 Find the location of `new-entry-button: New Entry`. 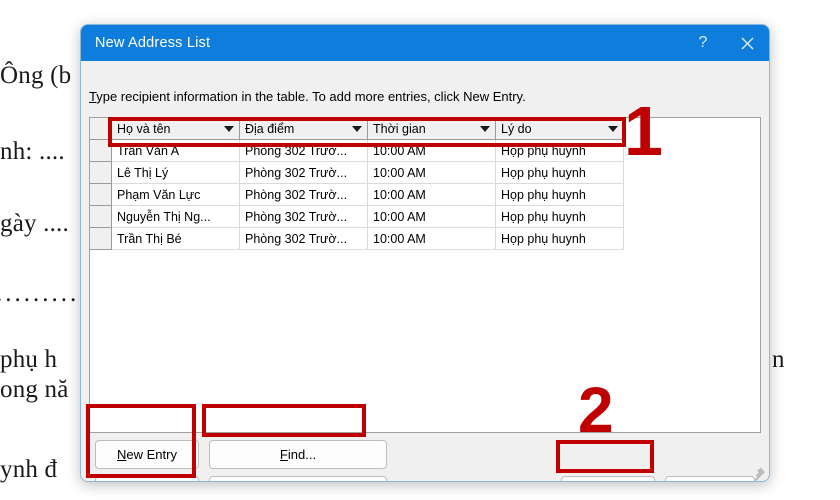

new-entry-button: New Entry is located at coordinates (147, 454).